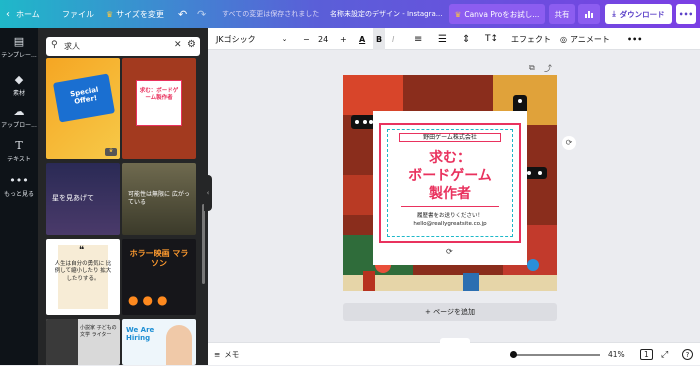  What do you see at coordinates (449, 251) in the screenshot?
I see `rotate-handle-icon: ⟳` at bounding box center [449, 251].